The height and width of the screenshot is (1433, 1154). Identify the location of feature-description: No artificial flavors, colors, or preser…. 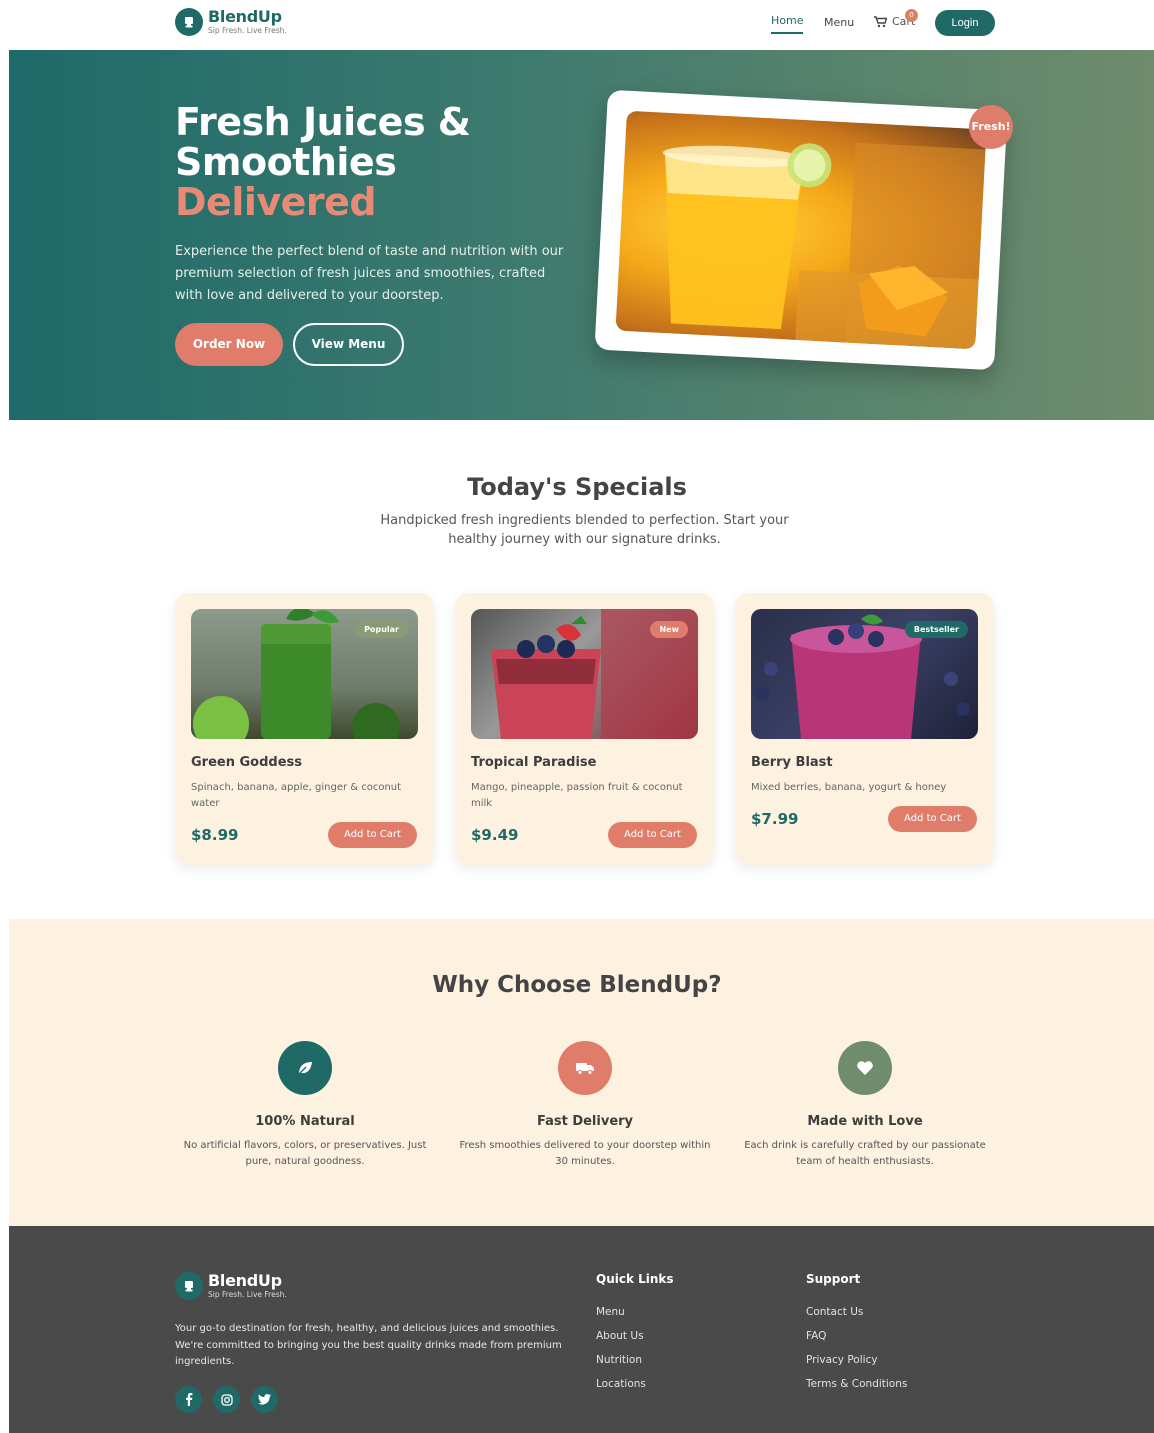
(305, 1153).